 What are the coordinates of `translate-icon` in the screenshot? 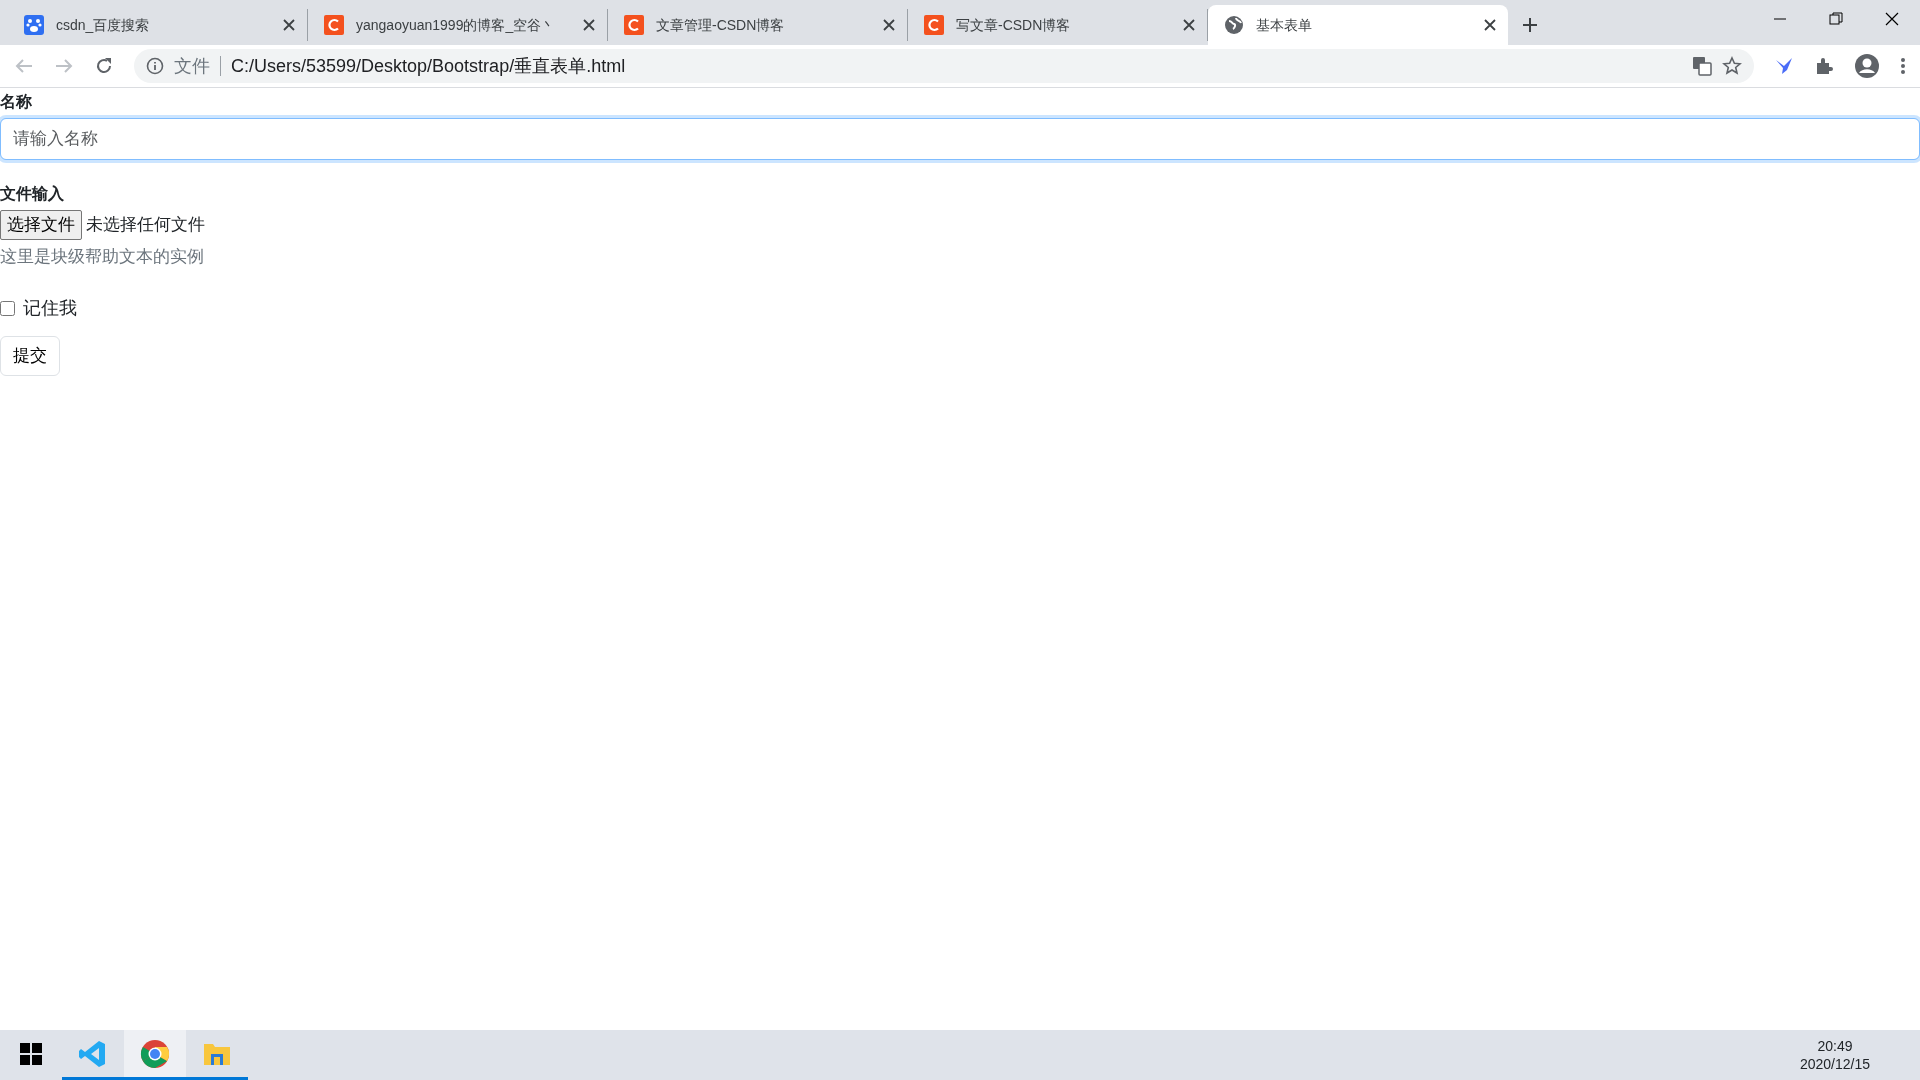 It's located at (1702, 66).